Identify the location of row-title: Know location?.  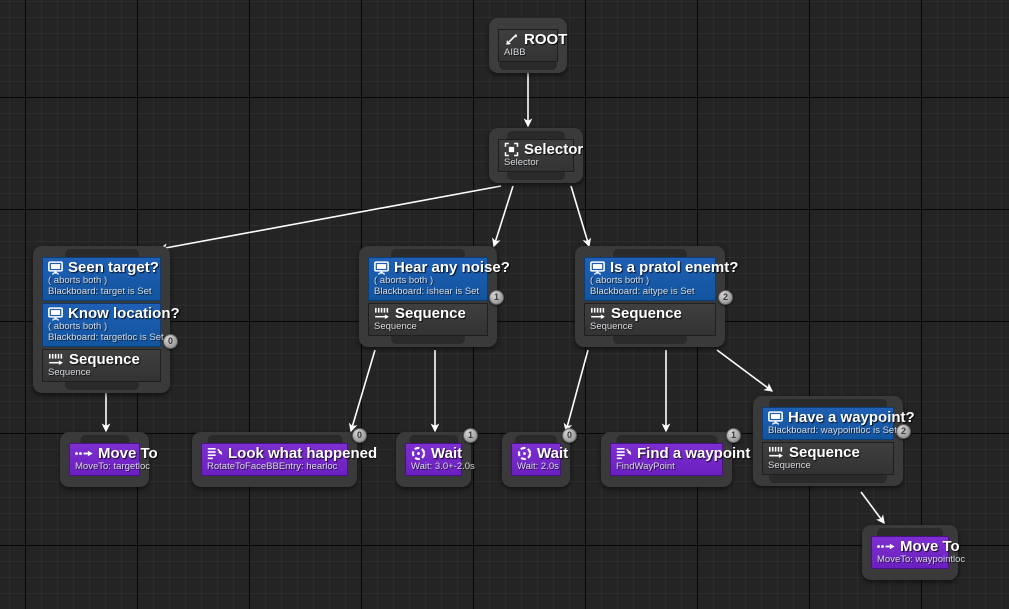
(114, 313).